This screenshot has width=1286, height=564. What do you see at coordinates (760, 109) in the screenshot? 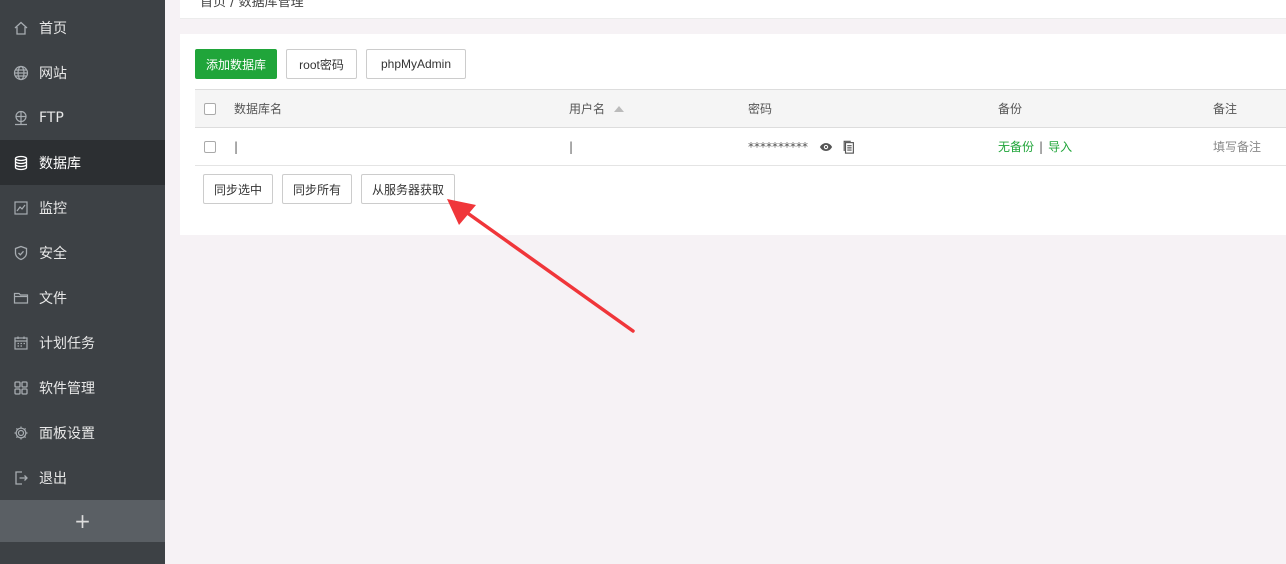
I see `column-header-password: 密码` at bounding box center [760, 109].